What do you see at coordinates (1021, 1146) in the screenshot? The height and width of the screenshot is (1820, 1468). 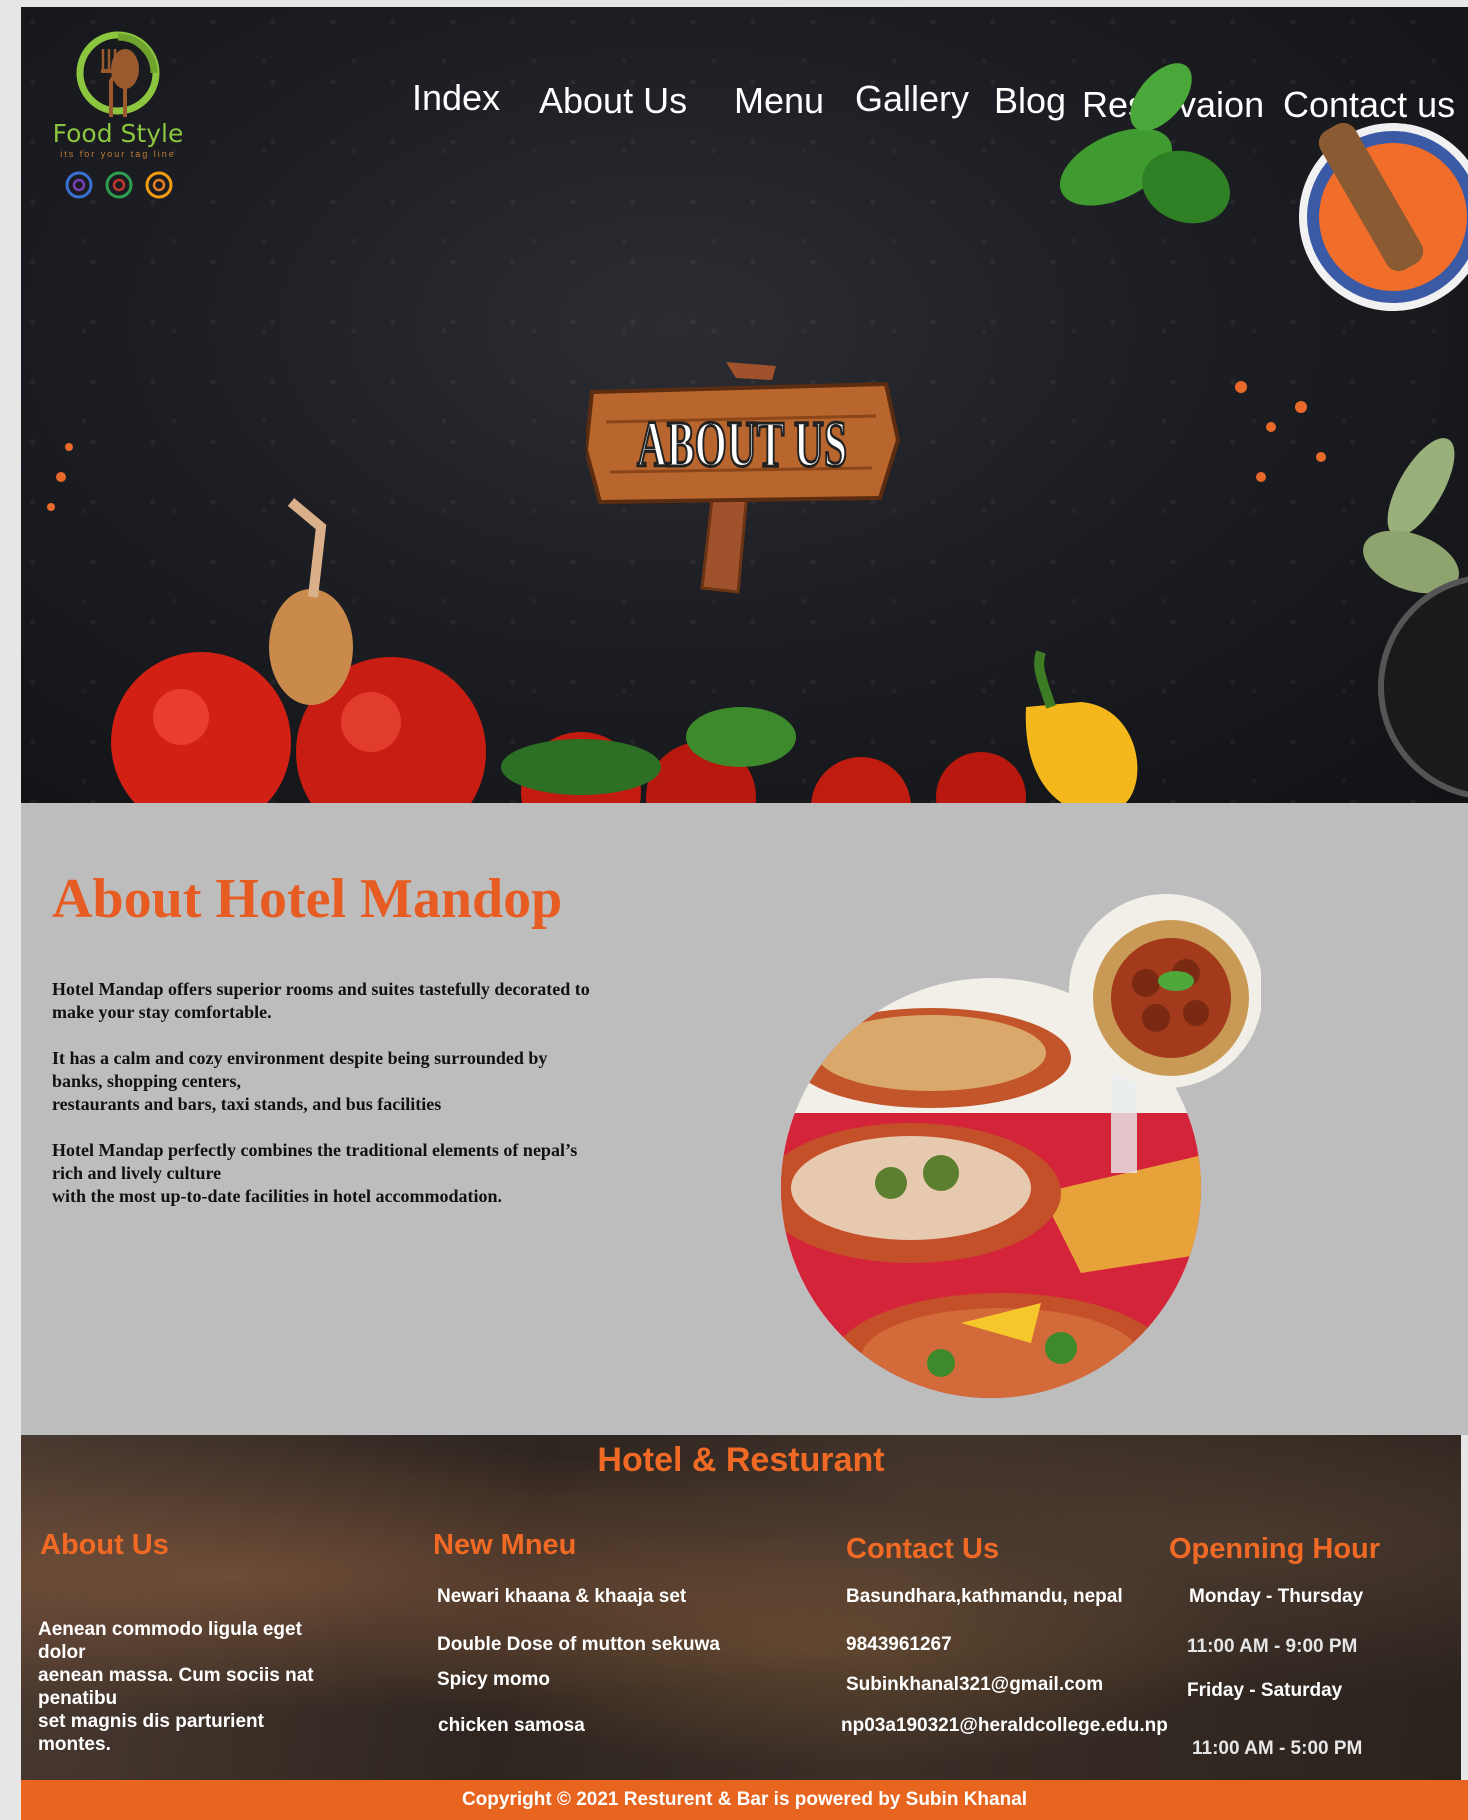 I see `food-collage-image` at bounding box center [1021, 1146].